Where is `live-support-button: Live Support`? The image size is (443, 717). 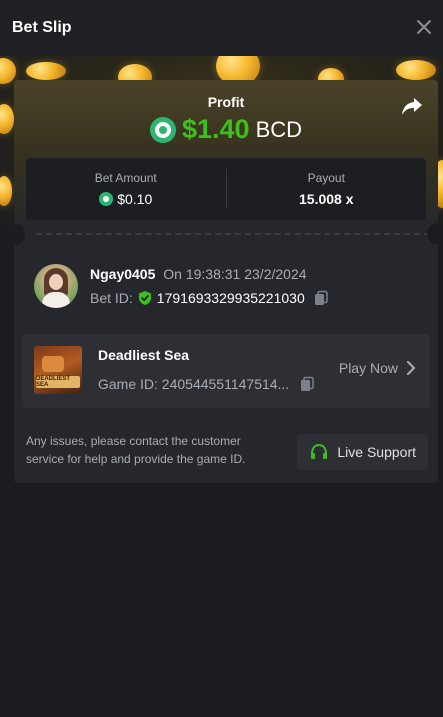
live-support-button: Live Support is located at coordinates (362, 452).